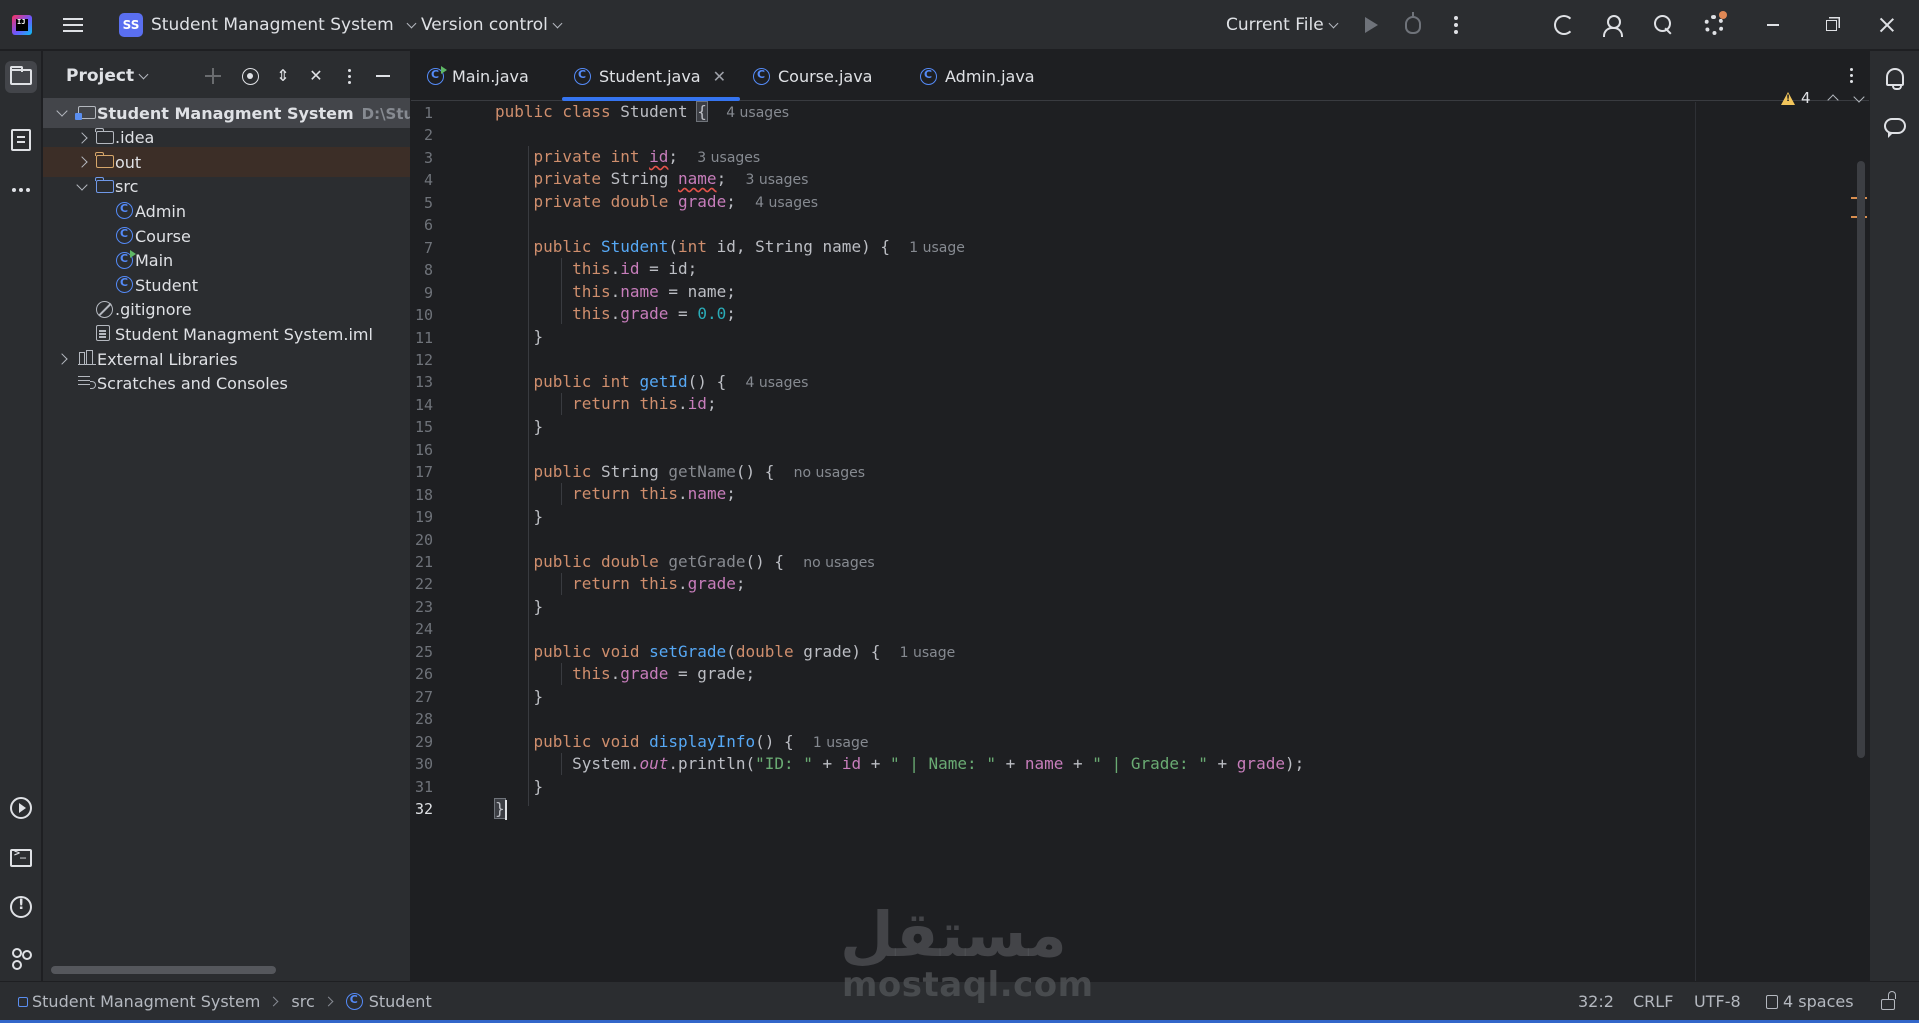 The height and width of the screenshot is (1023, 1919). I want to click on more-tools-button, so click(21, 190).